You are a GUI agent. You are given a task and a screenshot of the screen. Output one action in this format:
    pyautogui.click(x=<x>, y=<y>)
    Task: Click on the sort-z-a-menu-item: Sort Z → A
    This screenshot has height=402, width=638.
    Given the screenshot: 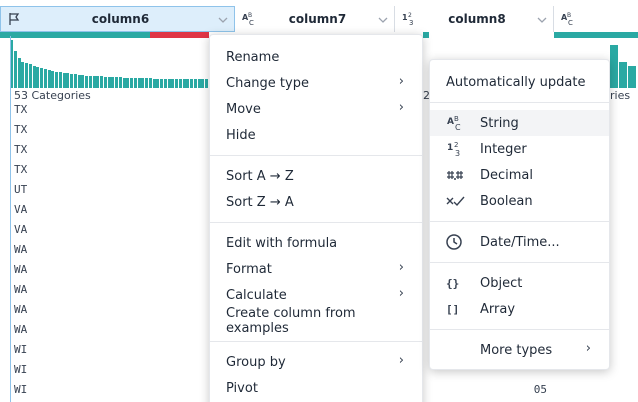 What is the action you would take?
    pyautogui.click(x=316, y=202)
    